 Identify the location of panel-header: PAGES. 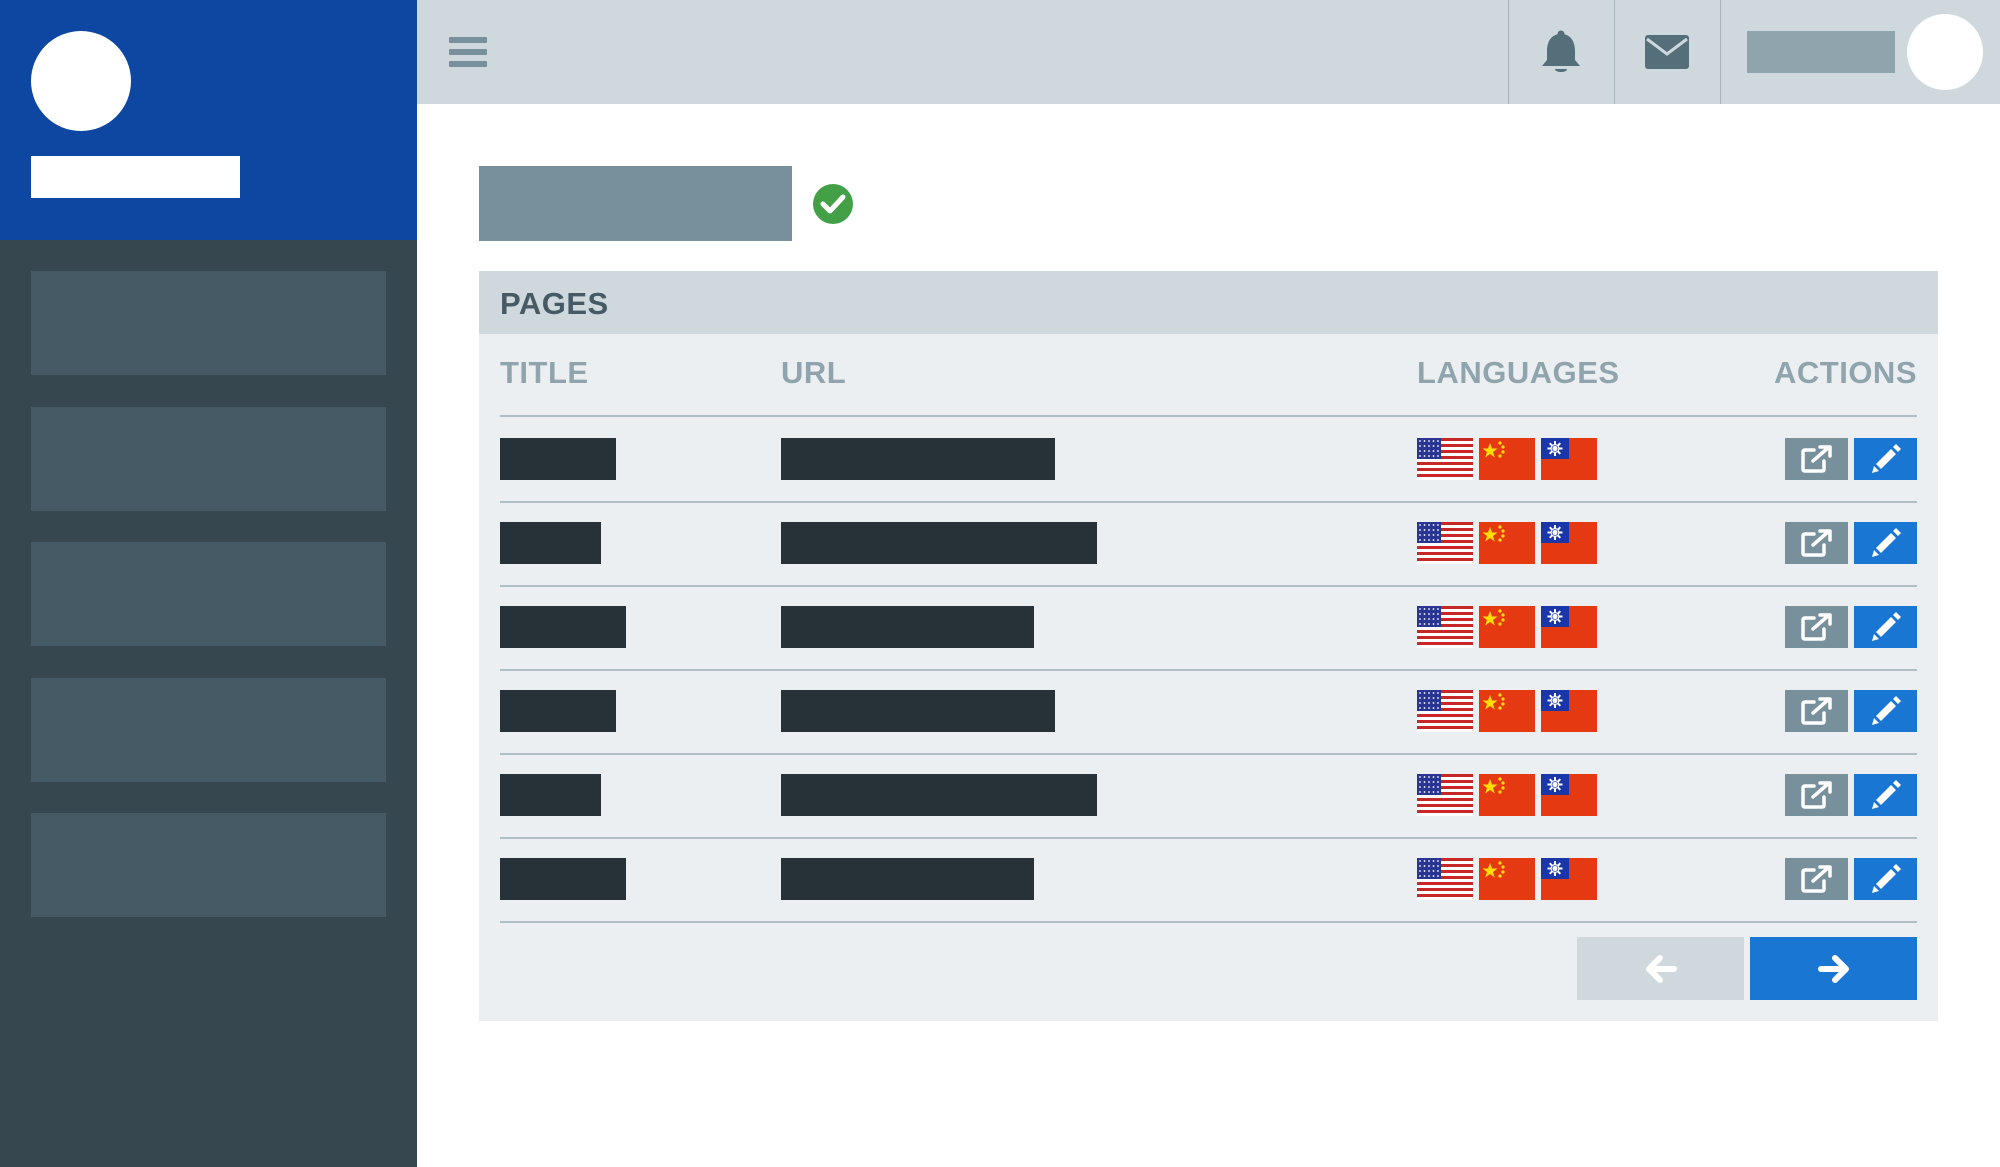
(1208, 302).